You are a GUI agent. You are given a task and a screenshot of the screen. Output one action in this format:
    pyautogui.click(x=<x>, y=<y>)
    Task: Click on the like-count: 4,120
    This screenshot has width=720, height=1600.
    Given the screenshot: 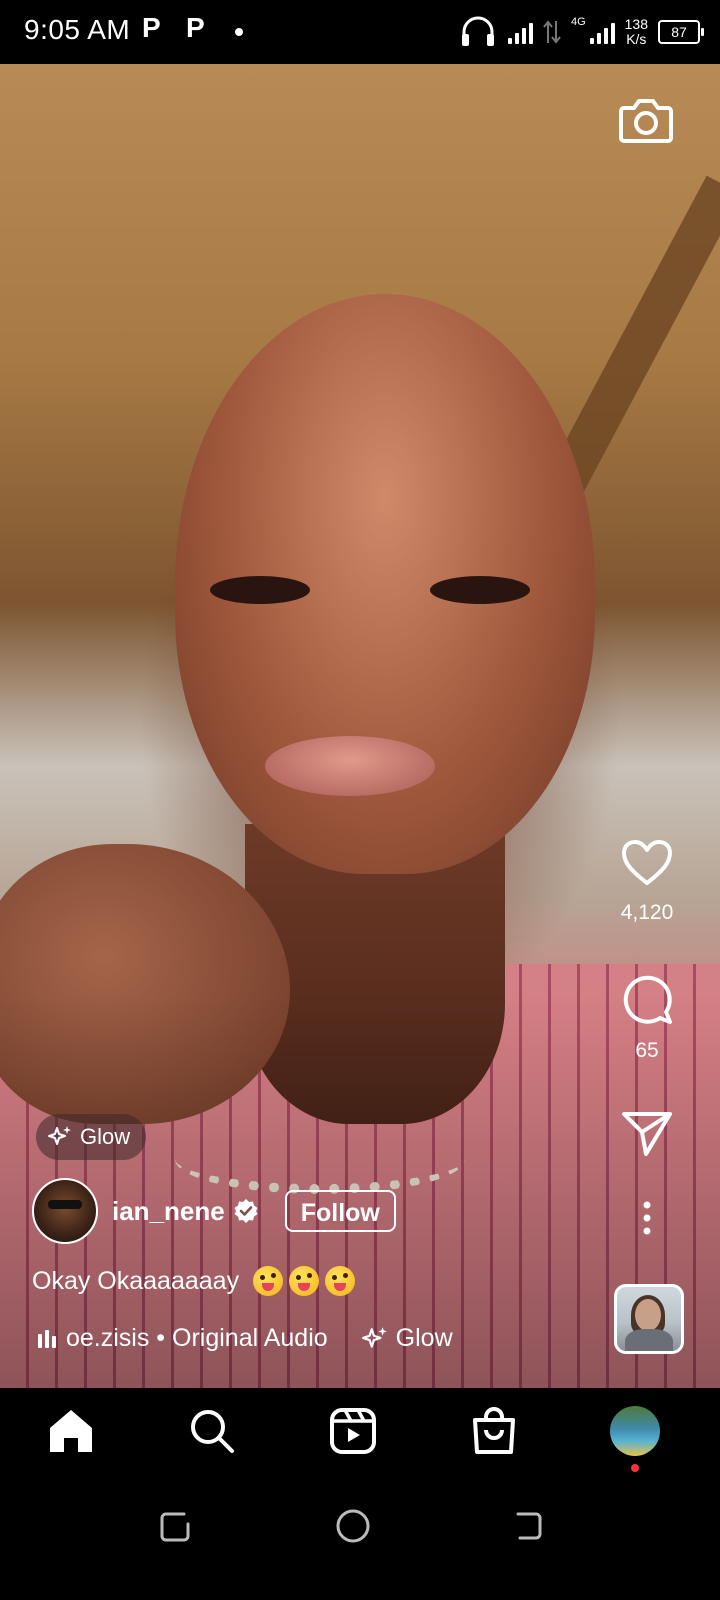 What is the action you would take?
    pyautogui.click(x=647, y=912)
    